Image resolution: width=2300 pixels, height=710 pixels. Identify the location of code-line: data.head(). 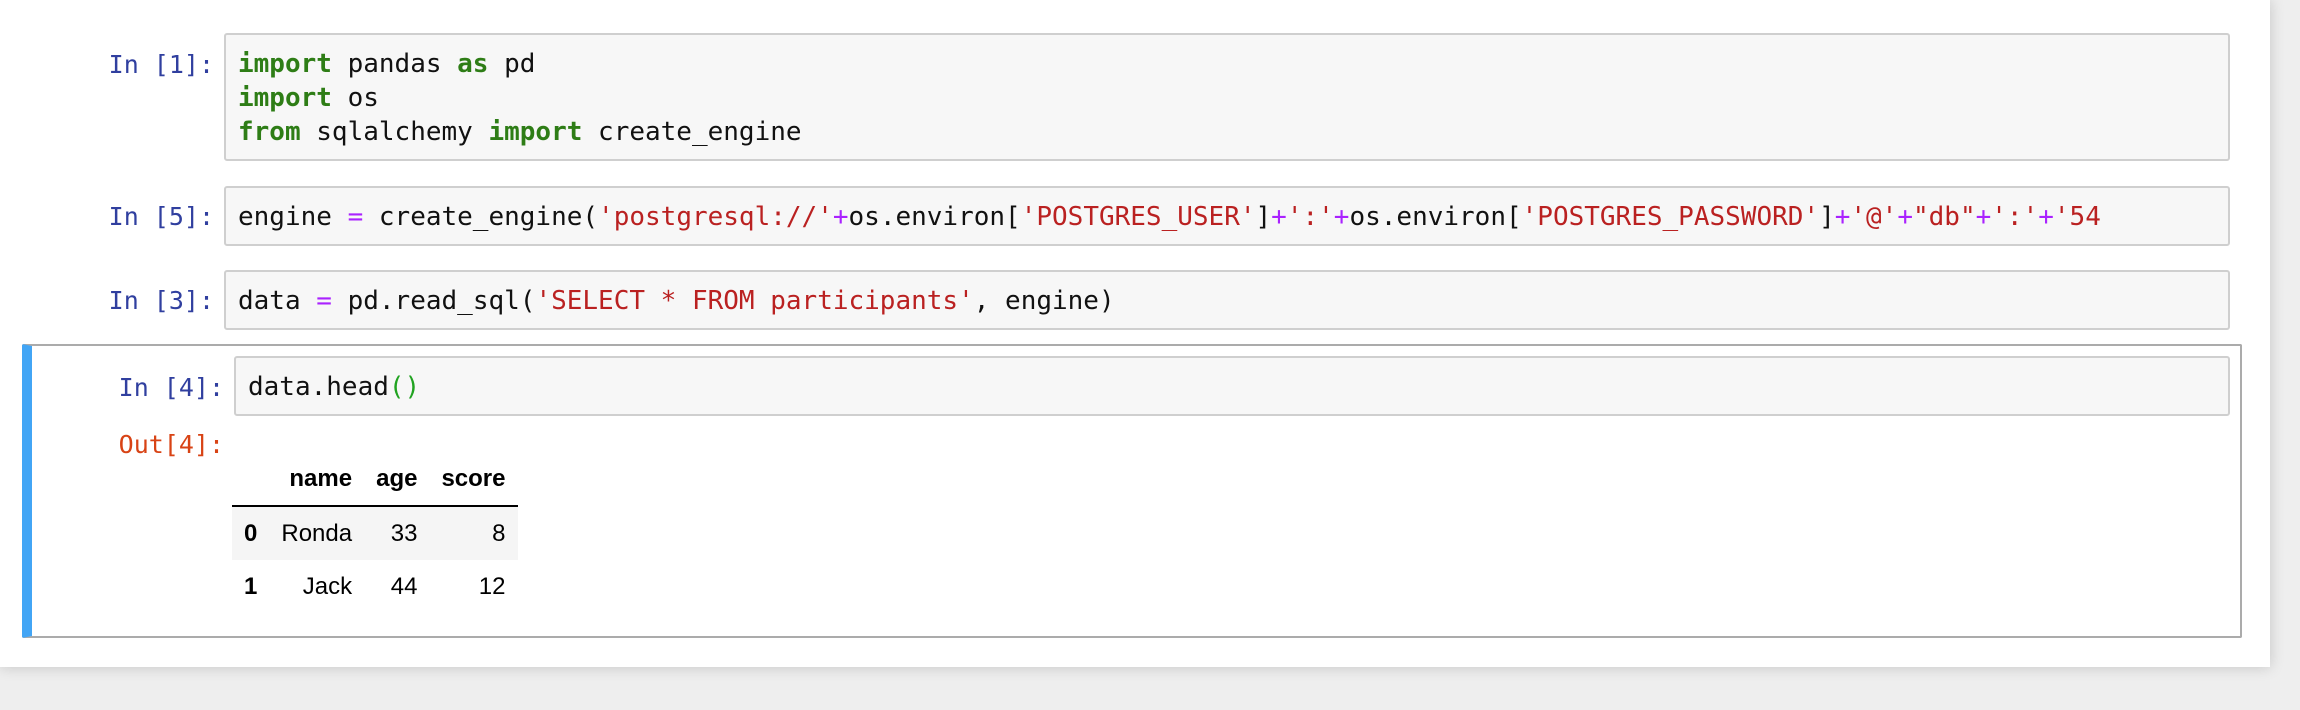
(1238, 387).